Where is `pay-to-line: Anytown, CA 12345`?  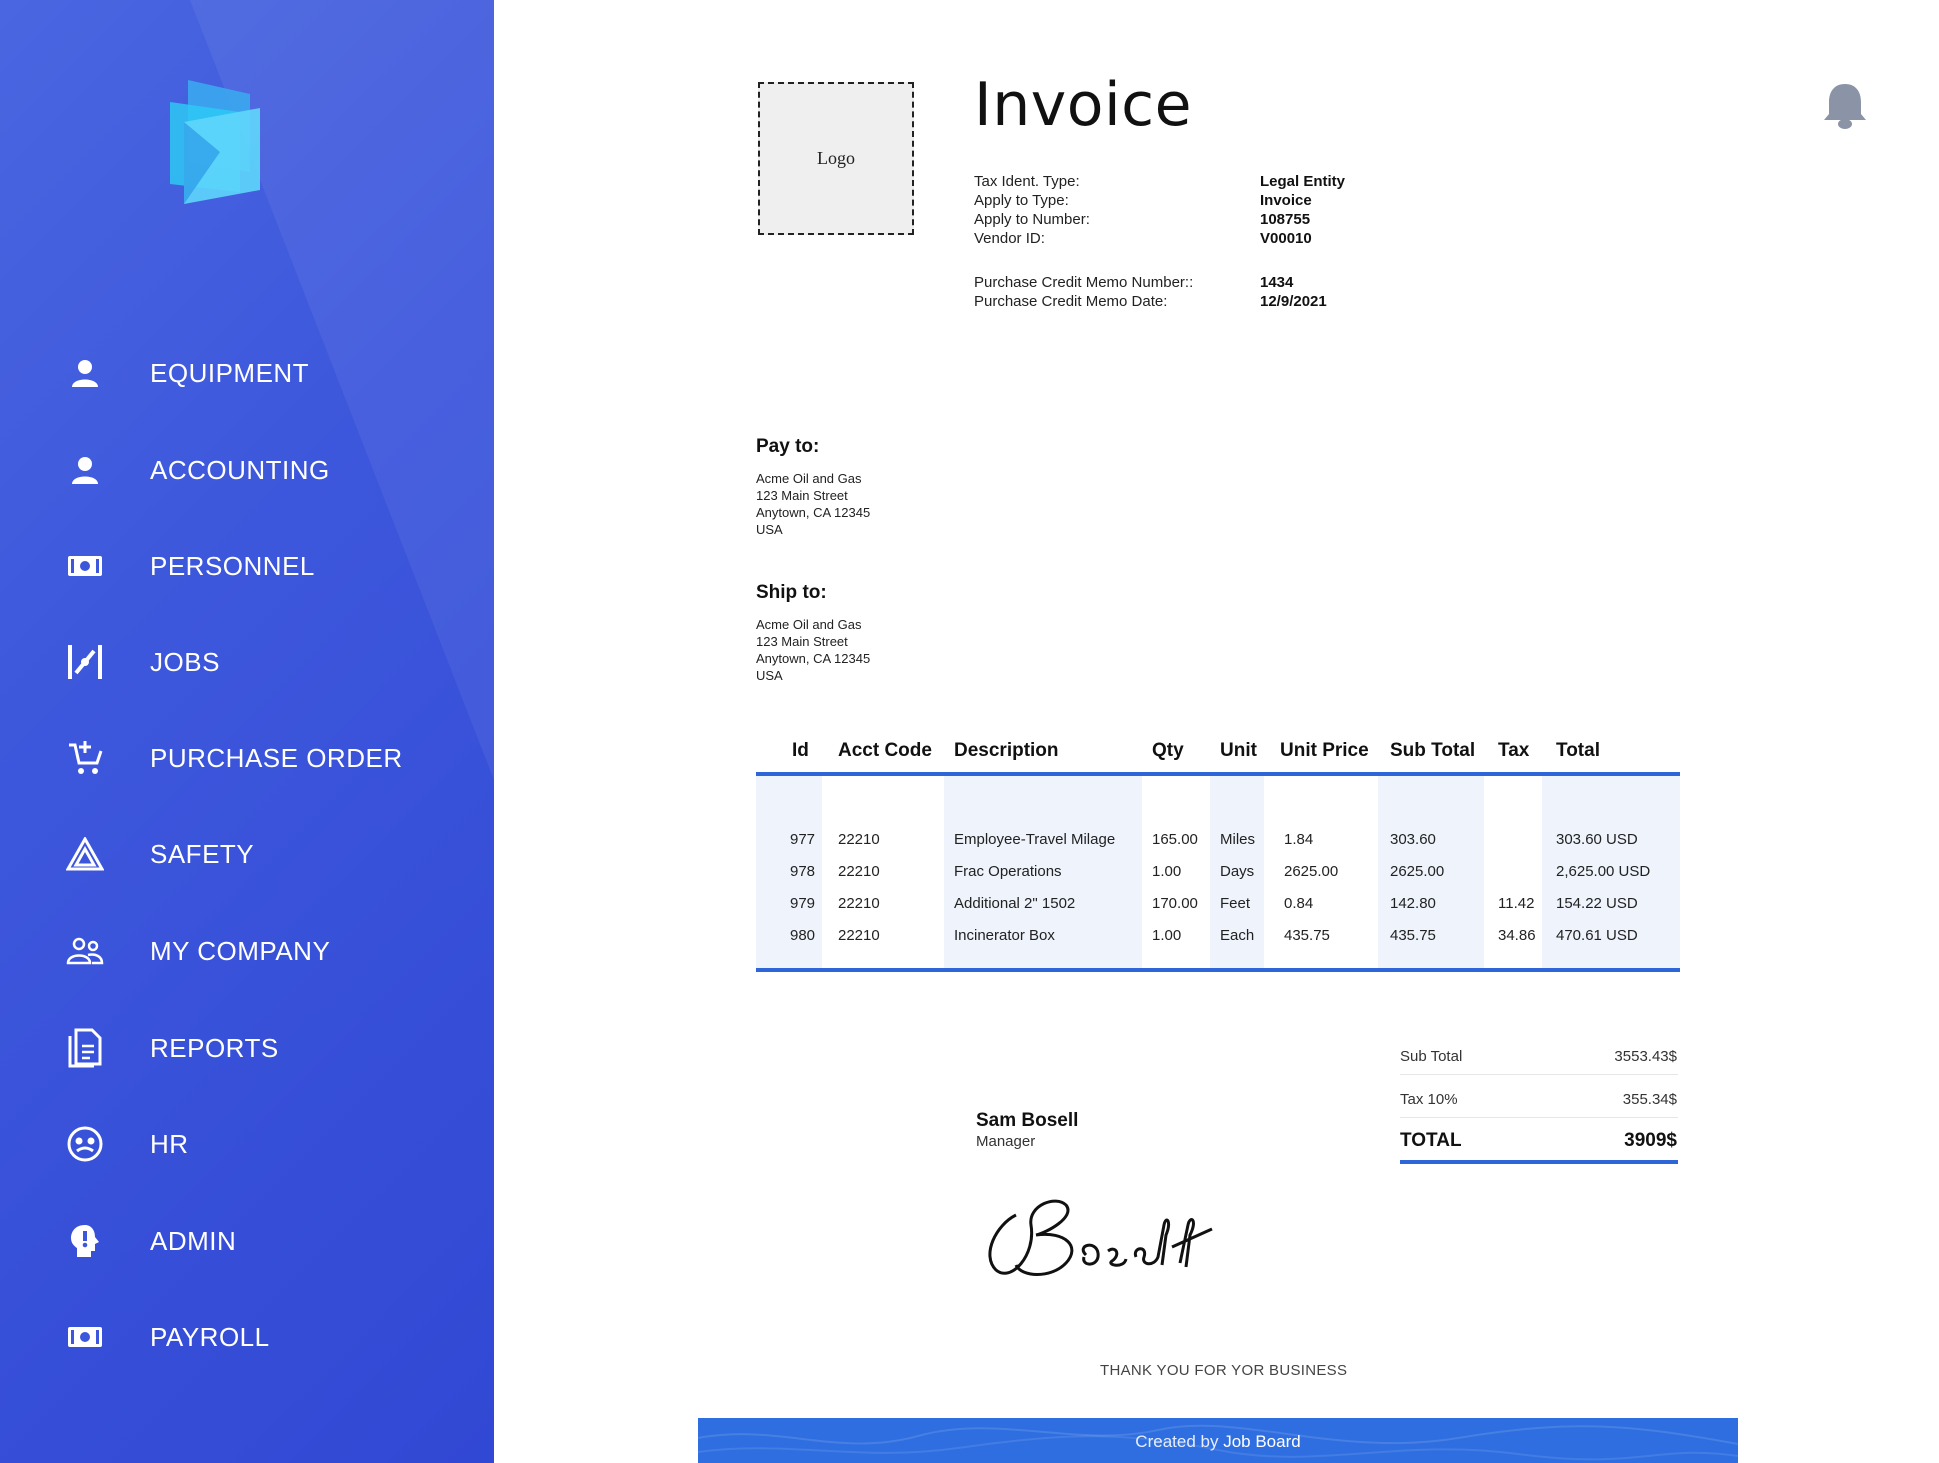
pay-to-line: Anytown, CA 12345 is located at coordinates (813, 512).